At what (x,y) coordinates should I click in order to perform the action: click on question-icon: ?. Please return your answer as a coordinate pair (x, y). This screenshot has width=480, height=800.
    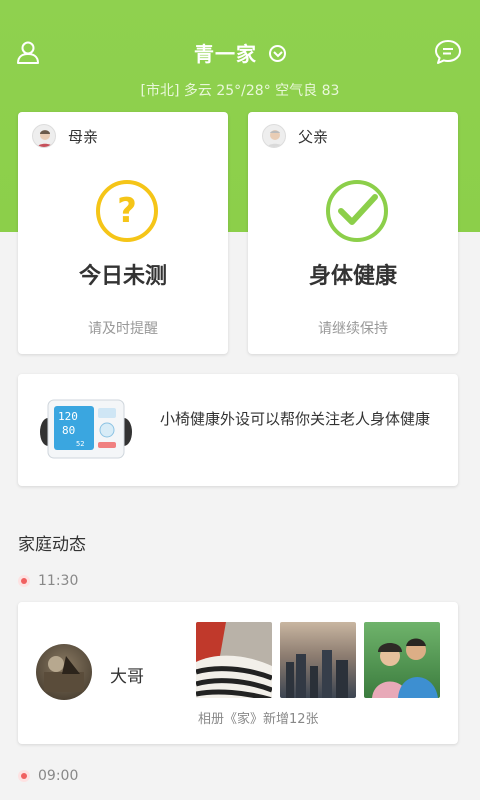
    Looking at the image, I should click on (127, 211).